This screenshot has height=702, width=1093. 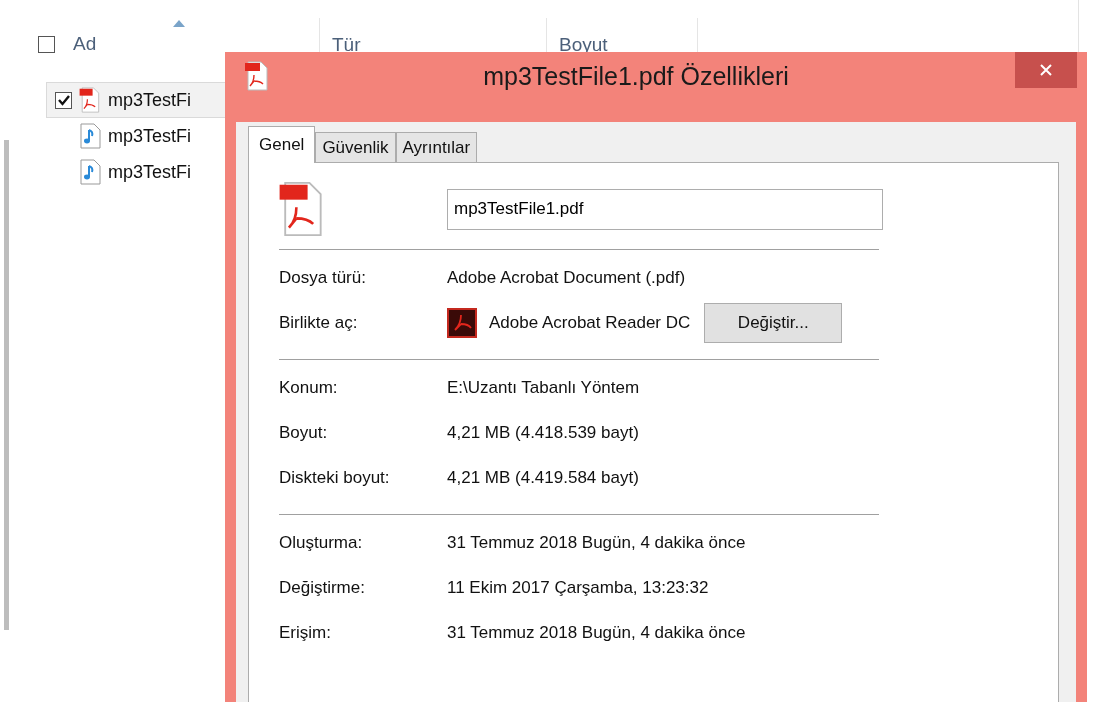 I want to click on file-name-field: mp3TestFile1.pdf, so click(x=665, y=209).